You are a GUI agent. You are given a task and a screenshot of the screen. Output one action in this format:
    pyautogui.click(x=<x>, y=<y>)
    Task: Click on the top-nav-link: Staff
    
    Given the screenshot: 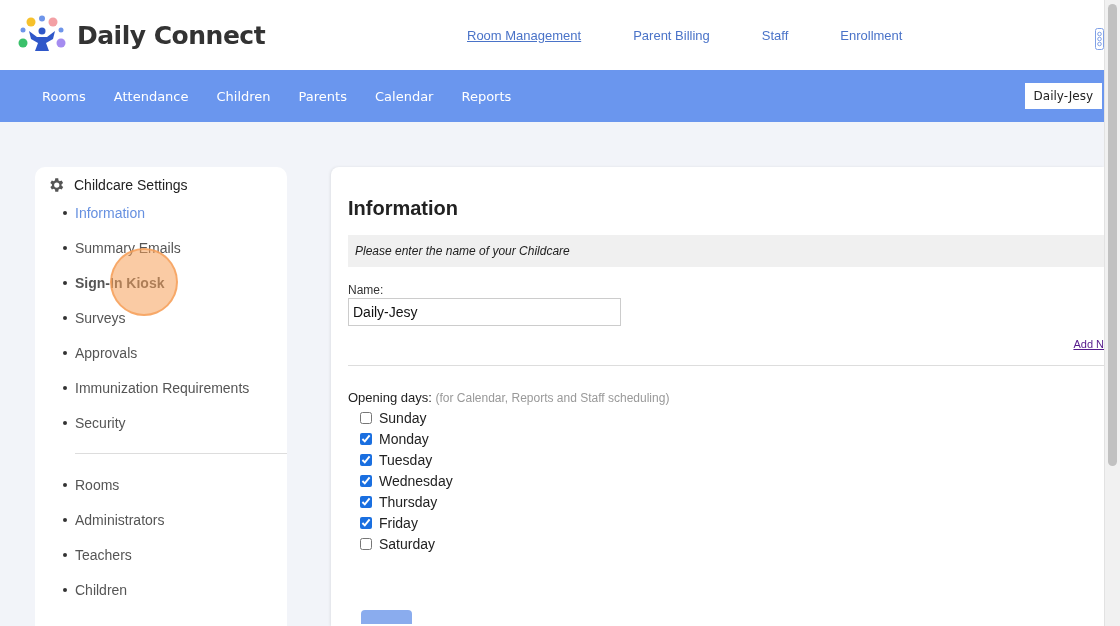 What is the action you would take?
    pyautogui.click(x=775, y=35)
    